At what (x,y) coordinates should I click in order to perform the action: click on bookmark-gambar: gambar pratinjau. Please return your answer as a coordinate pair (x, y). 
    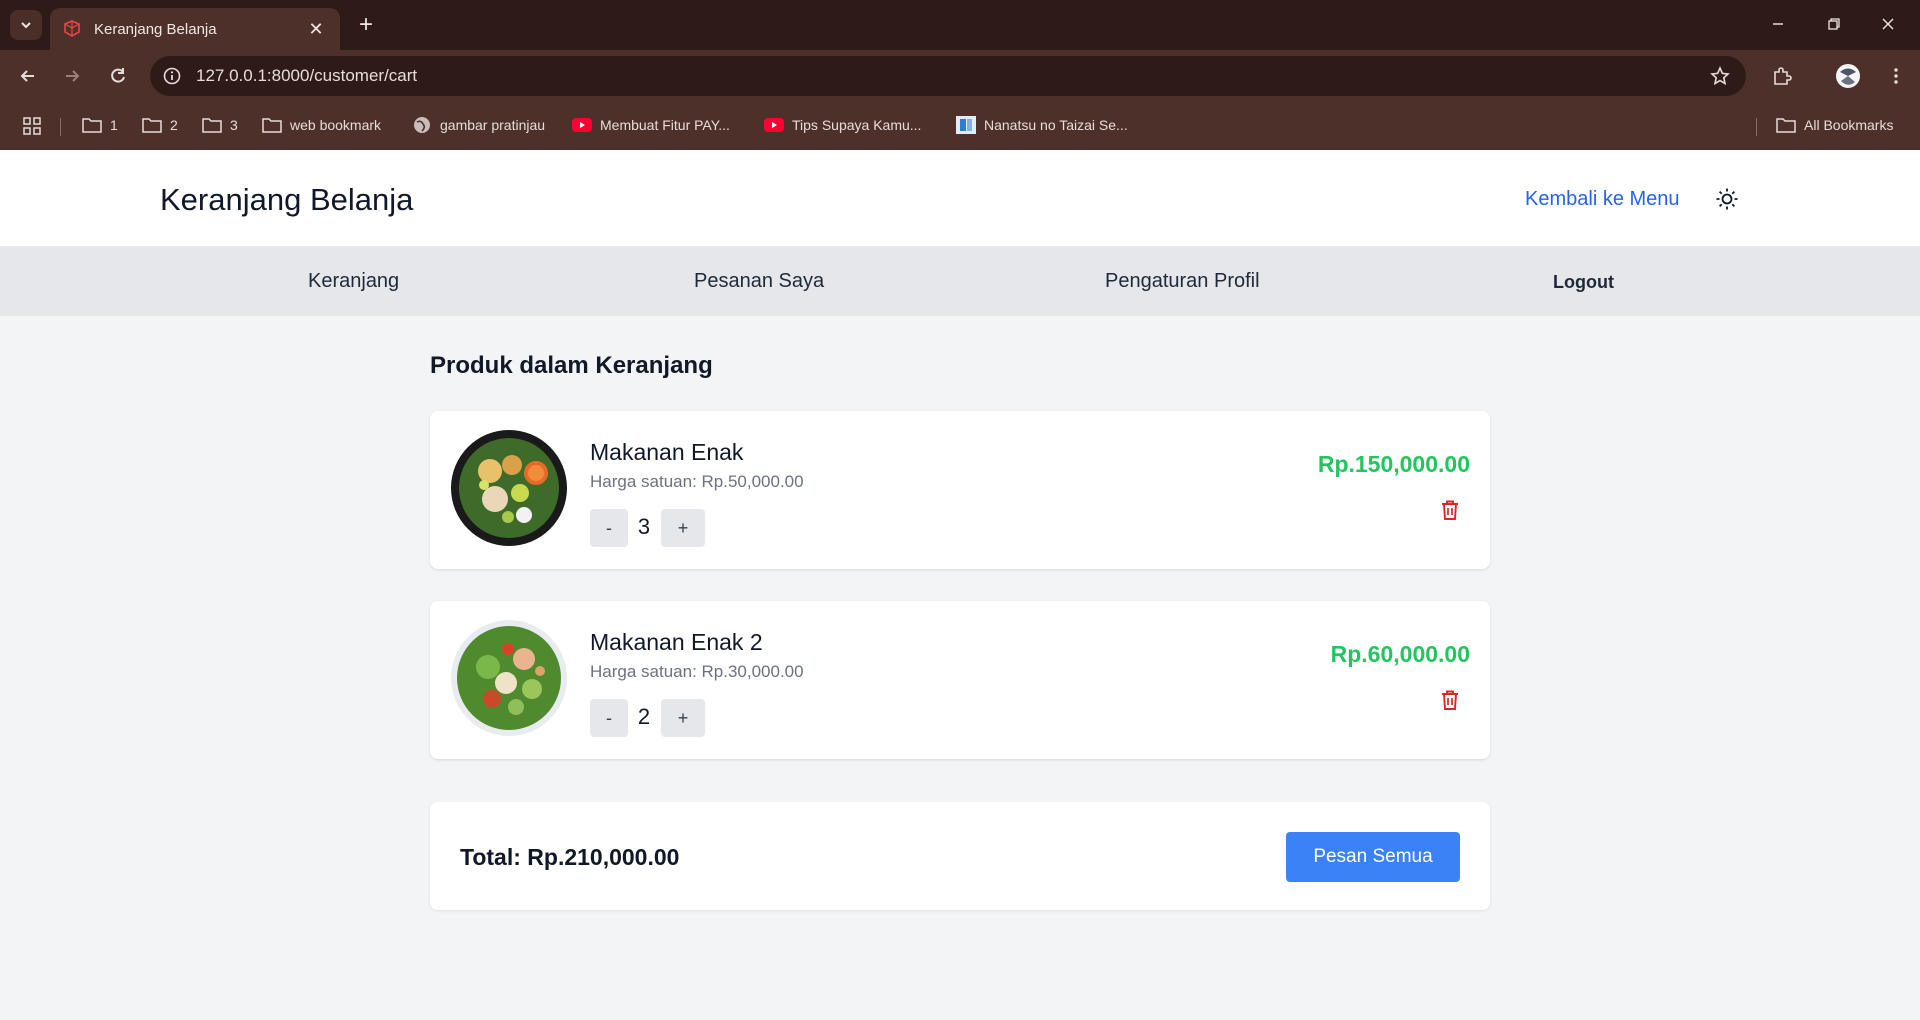
    Looking at the image, I should click on (478, 125).